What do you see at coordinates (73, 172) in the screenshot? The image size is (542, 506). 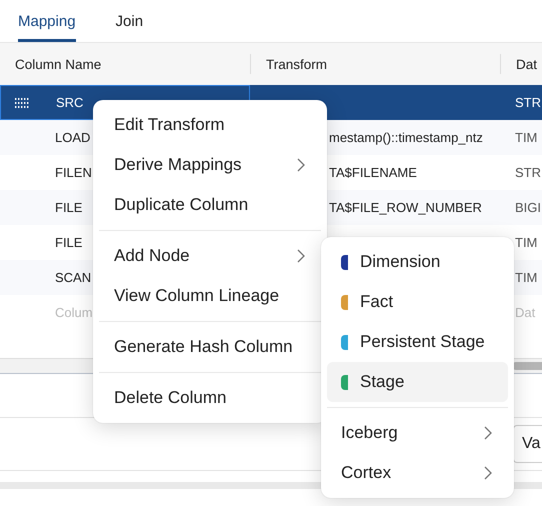 I see `table-cell: FILEN` at bounding box center [73, 172].